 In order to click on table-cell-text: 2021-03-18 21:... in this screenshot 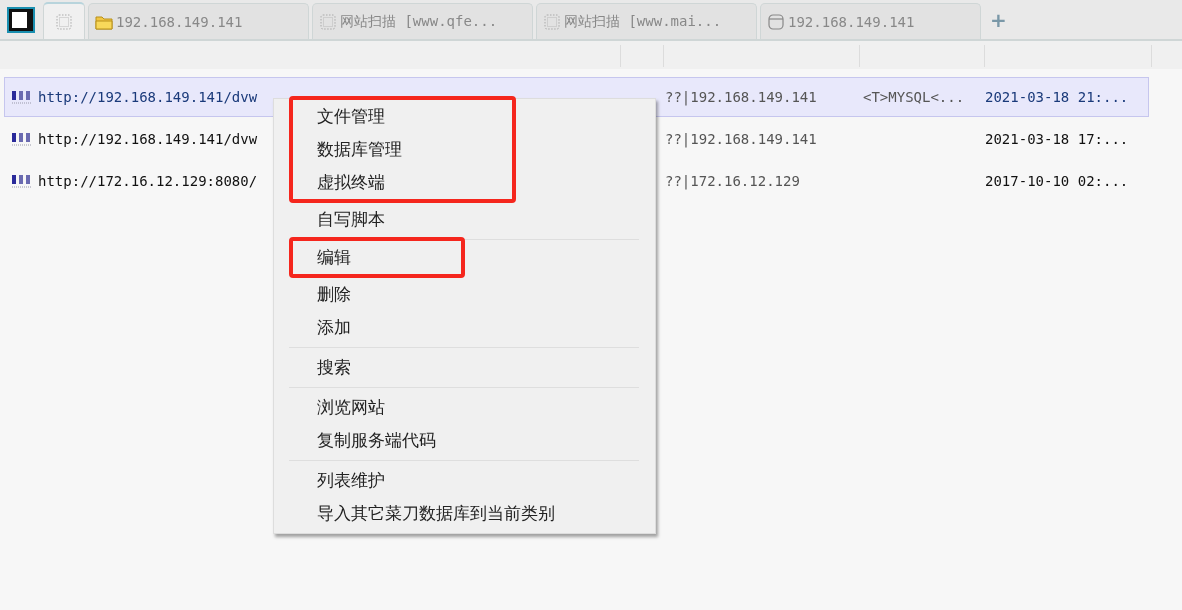, I will do `click(1057, 97)`.